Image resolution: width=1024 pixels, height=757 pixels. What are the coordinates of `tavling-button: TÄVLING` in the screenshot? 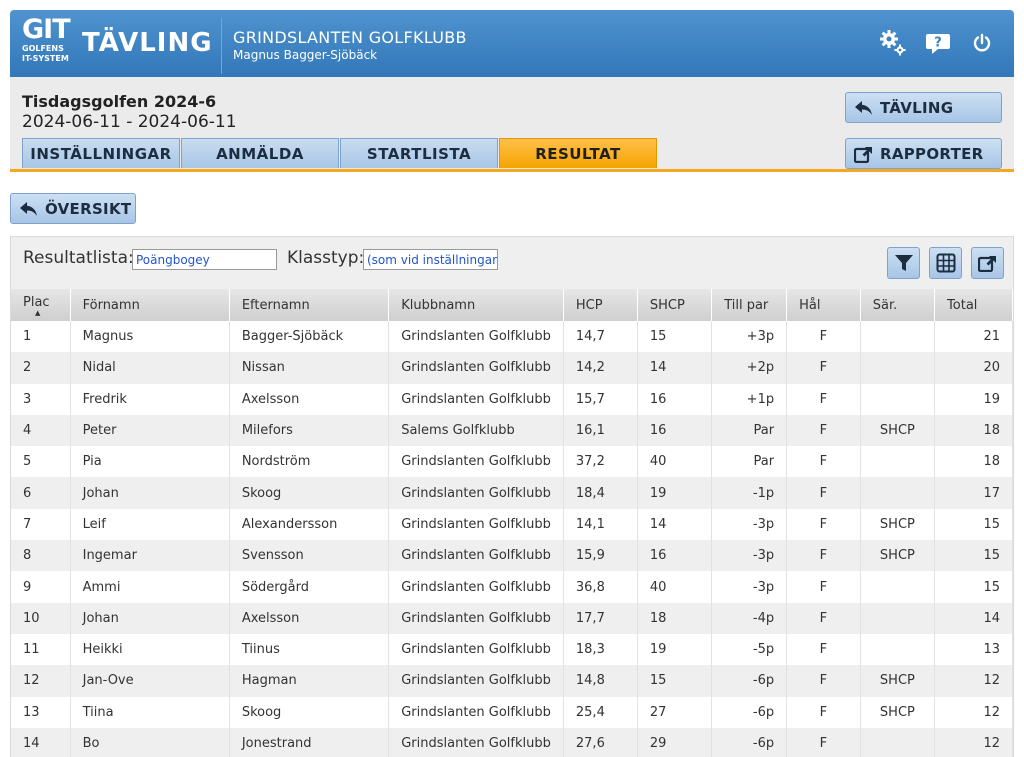 It's located at (923, 107).